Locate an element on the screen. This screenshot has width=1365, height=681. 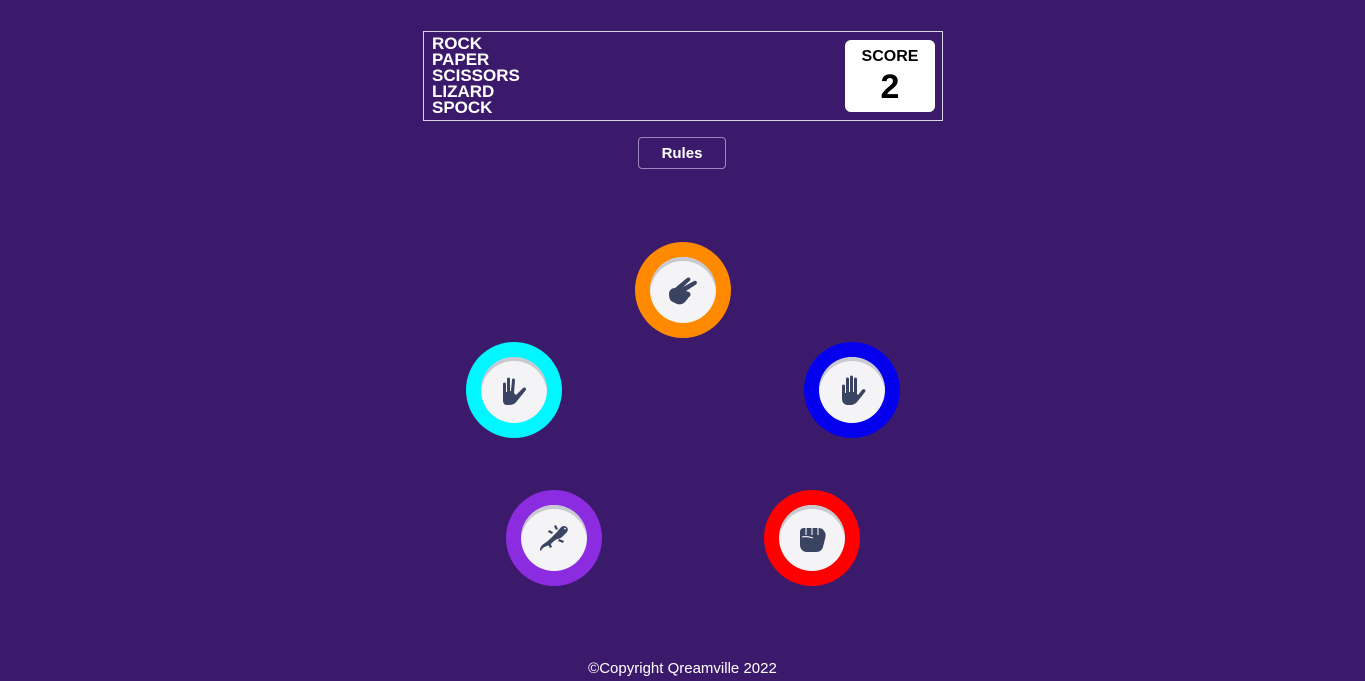
paper-hand-icon is located at coordinates (854, 390).